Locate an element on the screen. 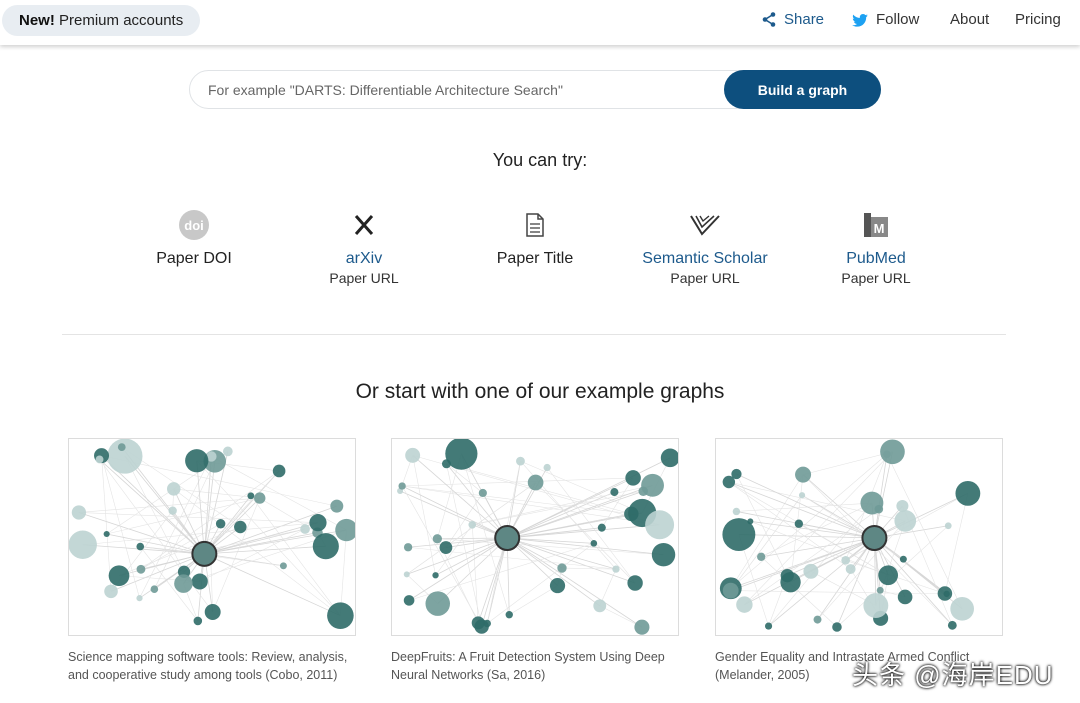 This screenshot has width=1080, height=703. source-paper-title: Paper Title is located at coordinates (535, 238).